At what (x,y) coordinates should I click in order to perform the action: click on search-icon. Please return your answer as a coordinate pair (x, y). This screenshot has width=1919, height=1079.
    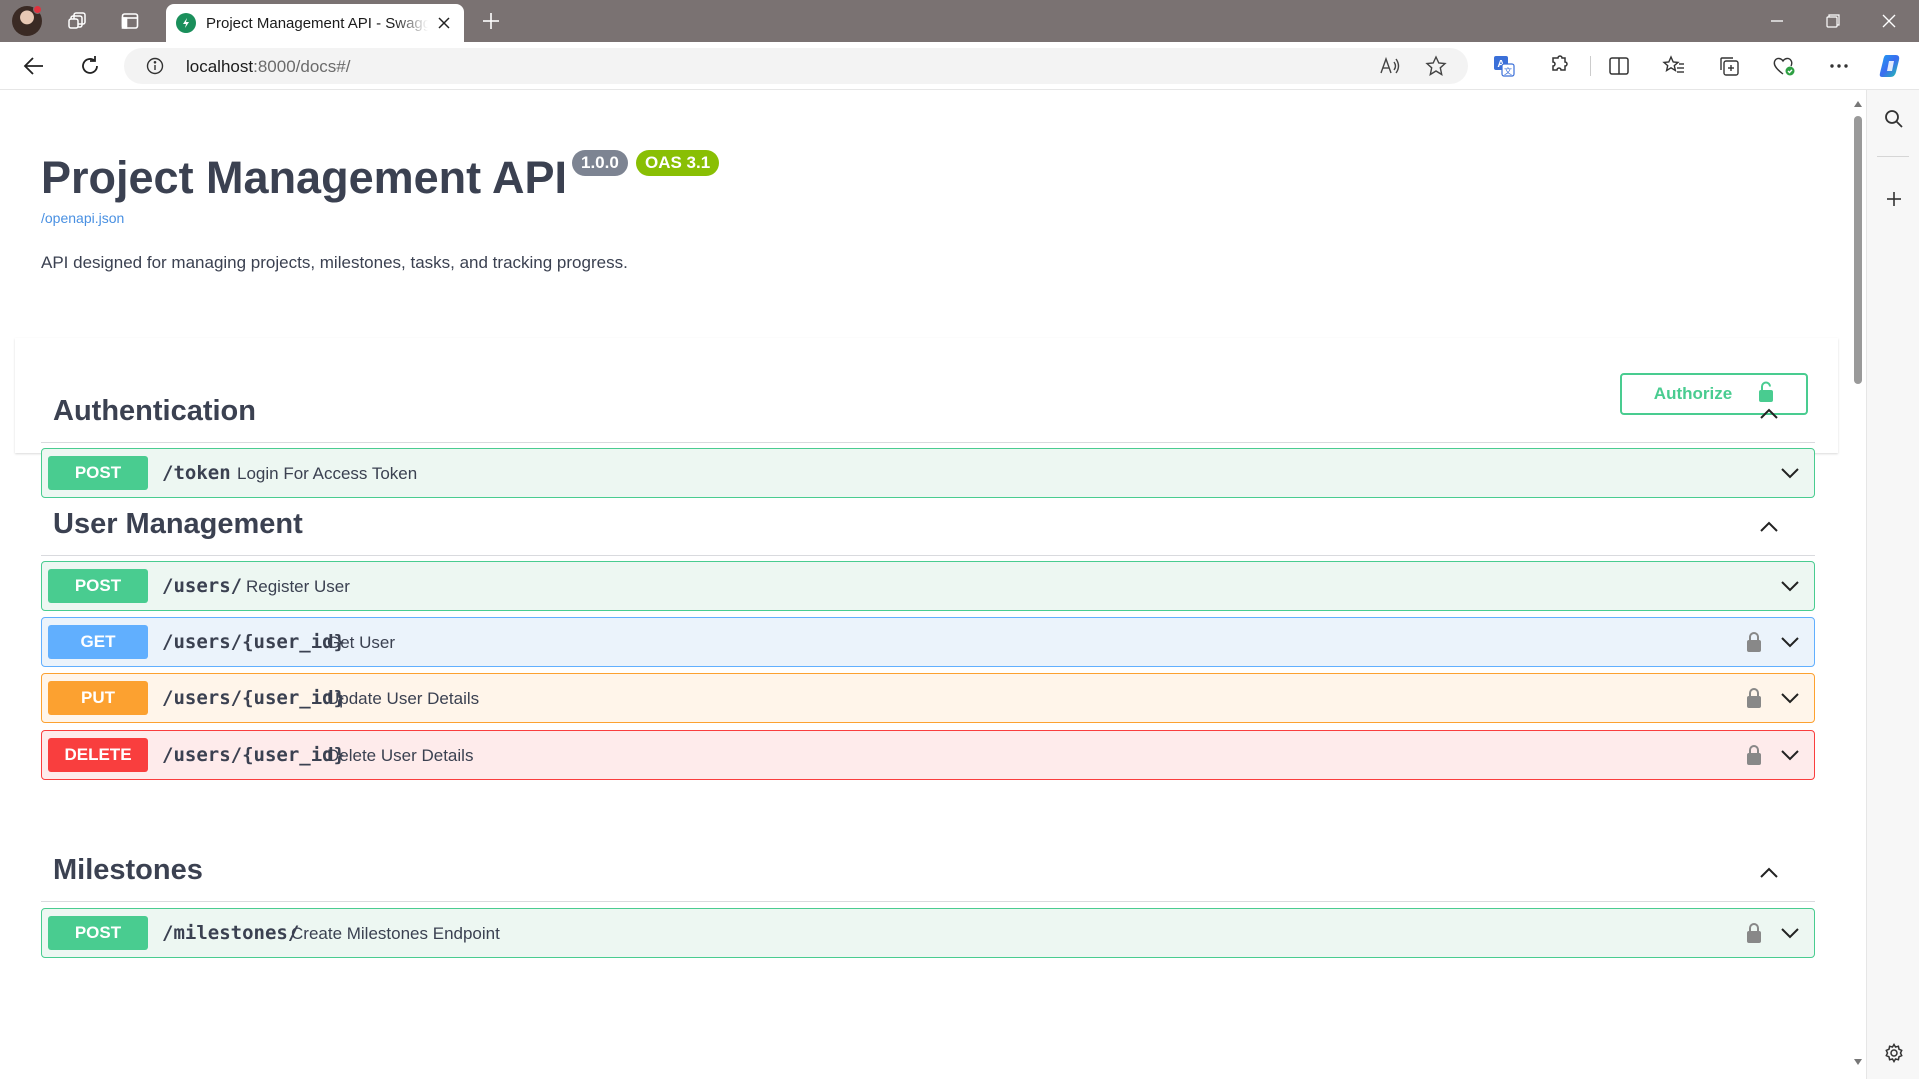
    Looking at the image, I should click on (1894, 119).